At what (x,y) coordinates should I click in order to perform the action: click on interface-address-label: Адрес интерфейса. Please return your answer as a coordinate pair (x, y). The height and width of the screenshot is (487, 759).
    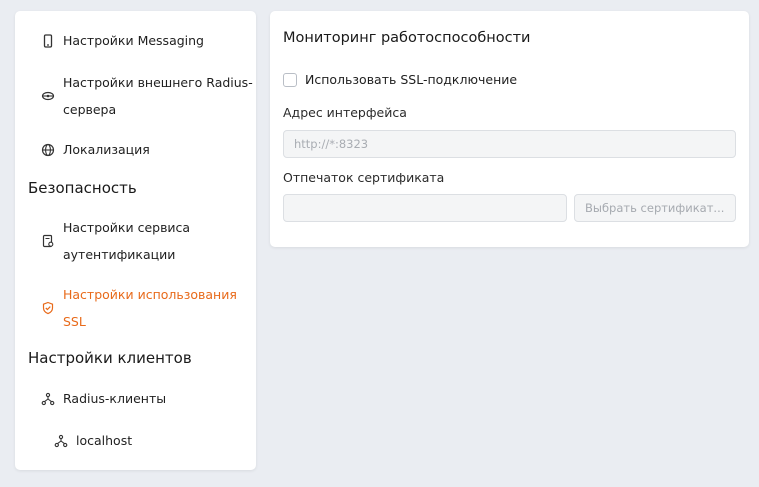
    Looking at the image, I should click on (345, 112).